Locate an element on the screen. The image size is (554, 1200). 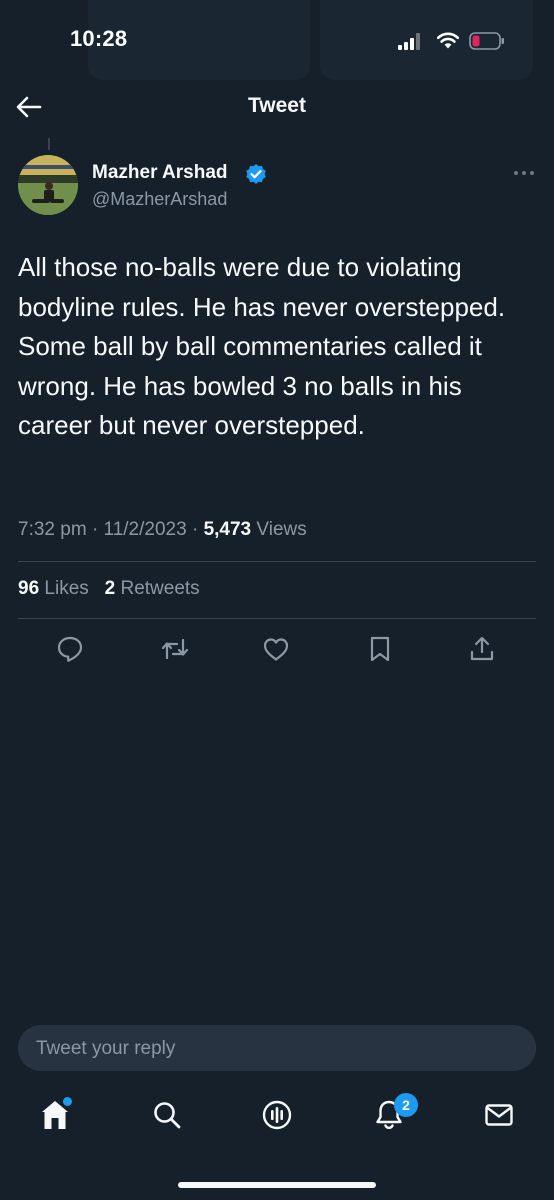
like-icon is located at coordinates (276, 649).